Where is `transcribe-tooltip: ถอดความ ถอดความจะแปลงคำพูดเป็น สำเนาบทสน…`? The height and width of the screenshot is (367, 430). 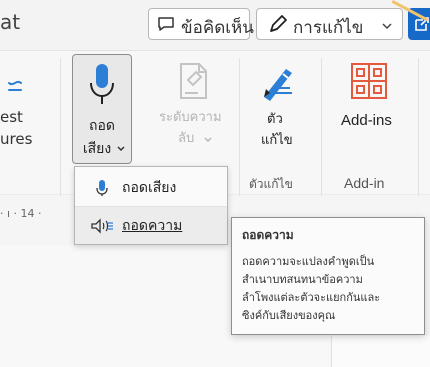
transcribe-tooltip: ถอดความ ถอดความจะแปลงคำพูดเป็น สำเนาบทสน… is located at coordinates (328, 276).